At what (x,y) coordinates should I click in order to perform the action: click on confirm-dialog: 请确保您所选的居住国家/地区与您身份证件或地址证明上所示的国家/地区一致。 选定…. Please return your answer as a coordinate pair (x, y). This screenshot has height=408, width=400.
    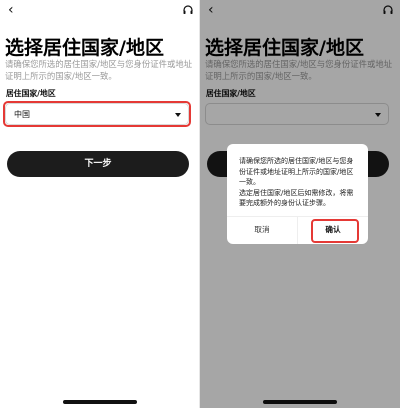
    Looking at the image, I should click on (297, 194).